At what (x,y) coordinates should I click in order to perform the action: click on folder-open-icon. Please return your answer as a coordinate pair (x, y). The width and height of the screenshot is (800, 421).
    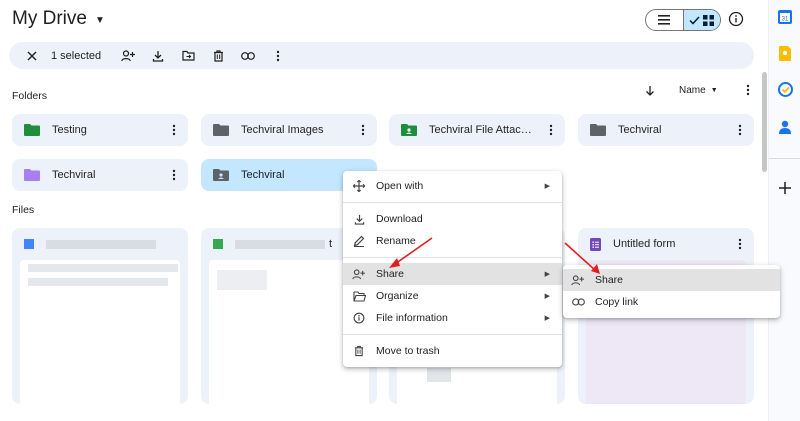
    Looking at the image, I should click on (359, 296).